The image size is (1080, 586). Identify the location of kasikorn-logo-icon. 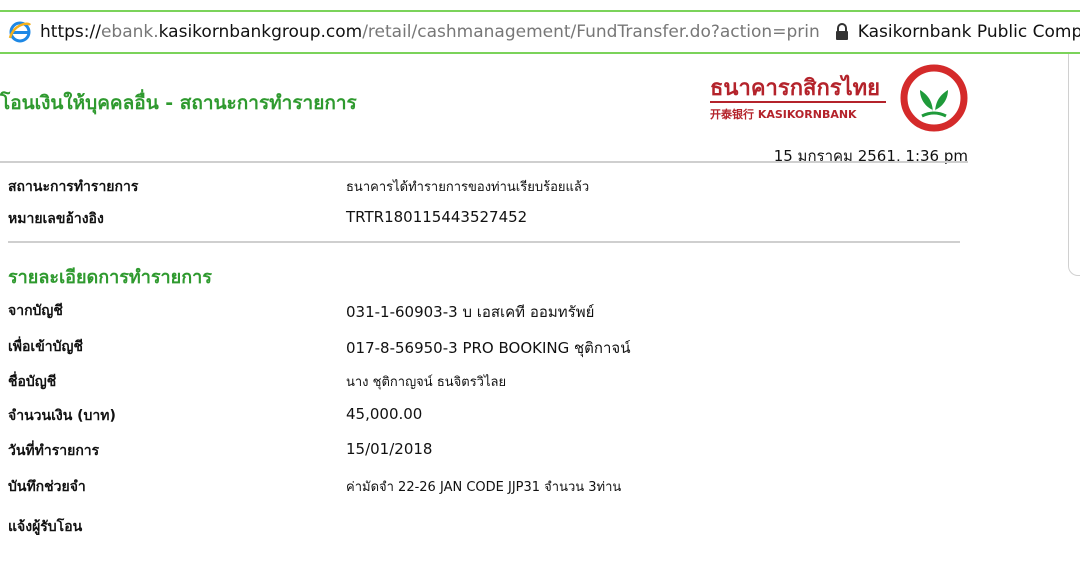
(934, 98).